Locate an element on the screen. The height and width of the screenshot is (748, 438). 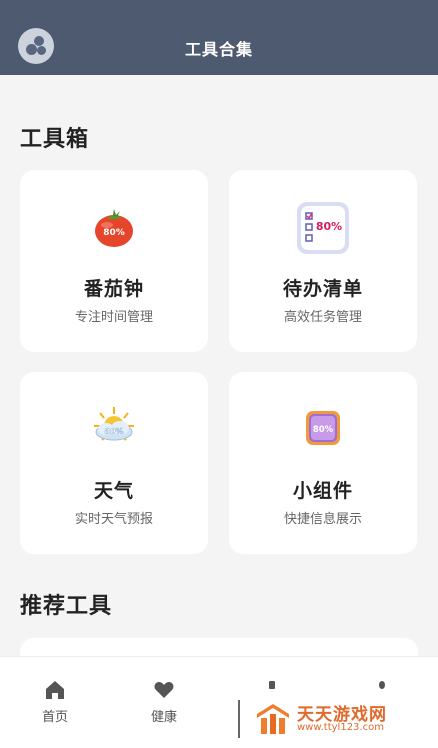
widget-icon: 80% is located at coordinates (323, 428).